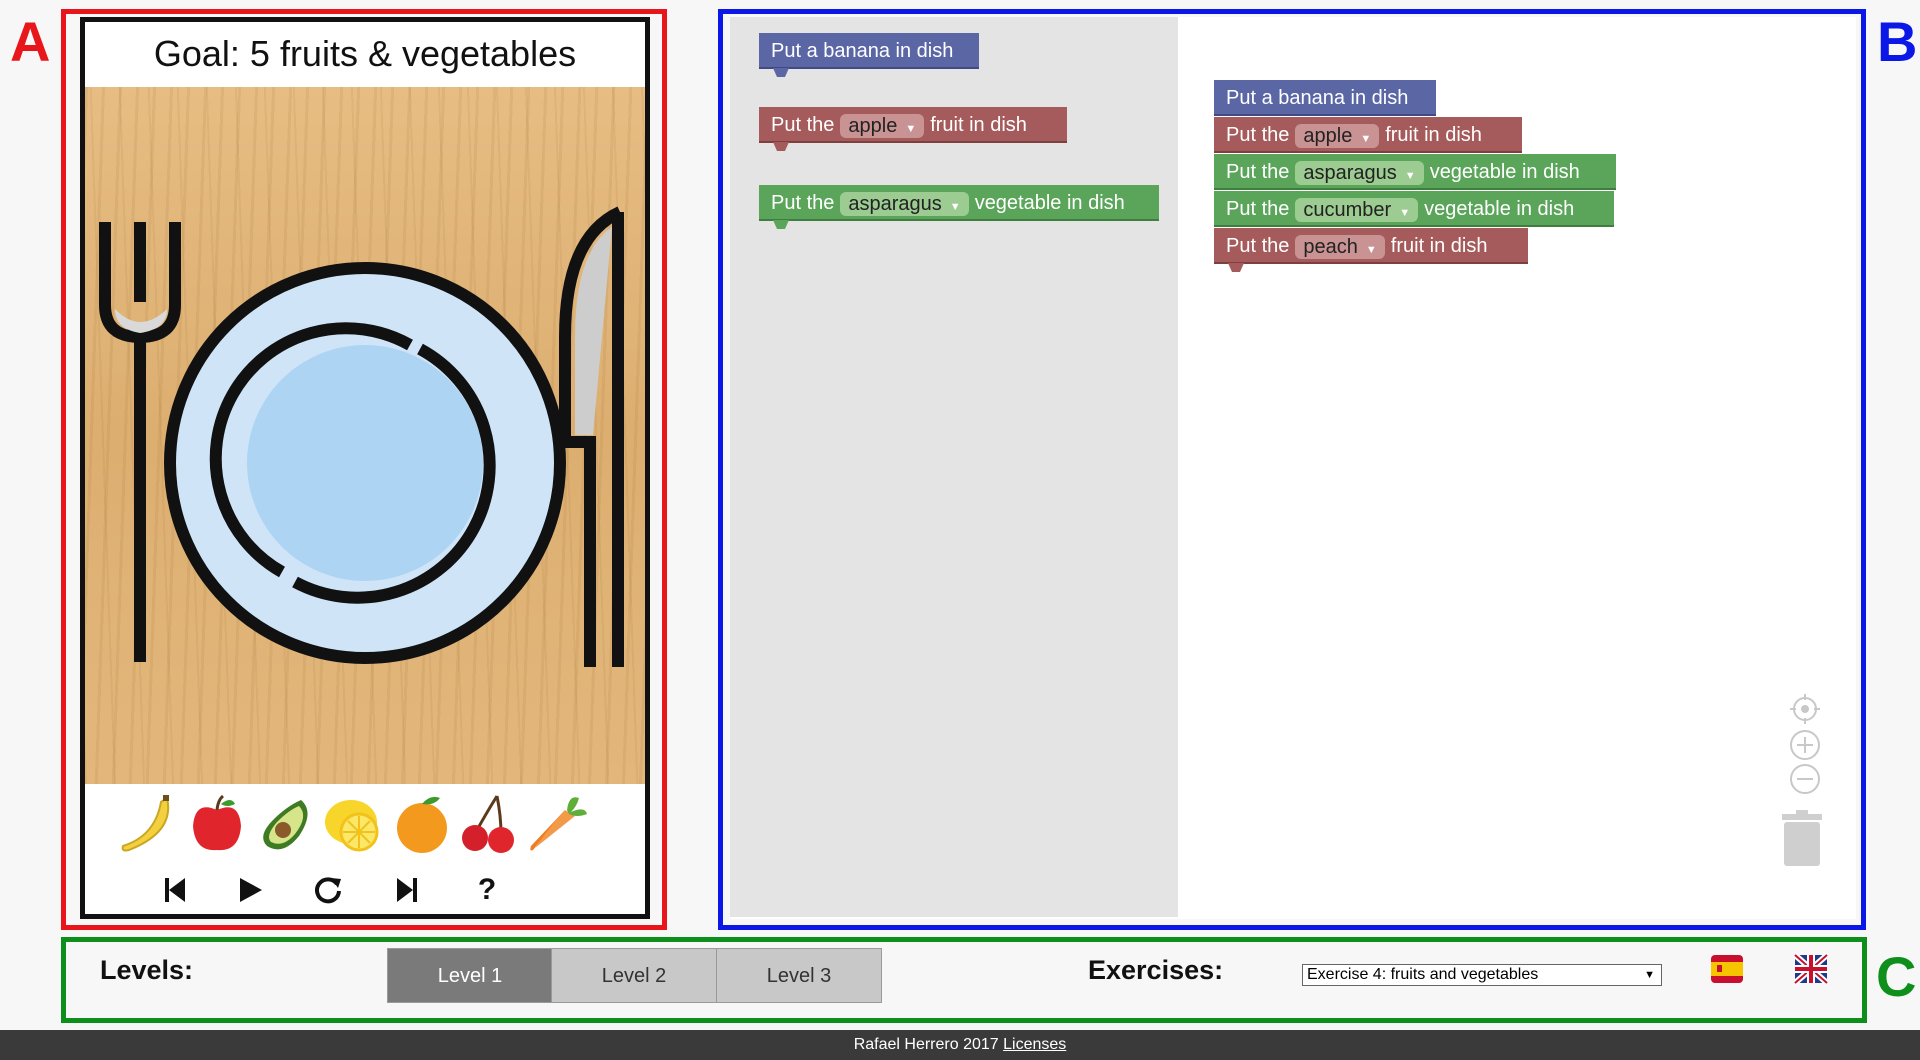 The height and width of the screenshot is (1060, 1920). Describe the element at coordinates (1156, 970) in the screenshot. I see `exercises-label: Exercises:` at that location.